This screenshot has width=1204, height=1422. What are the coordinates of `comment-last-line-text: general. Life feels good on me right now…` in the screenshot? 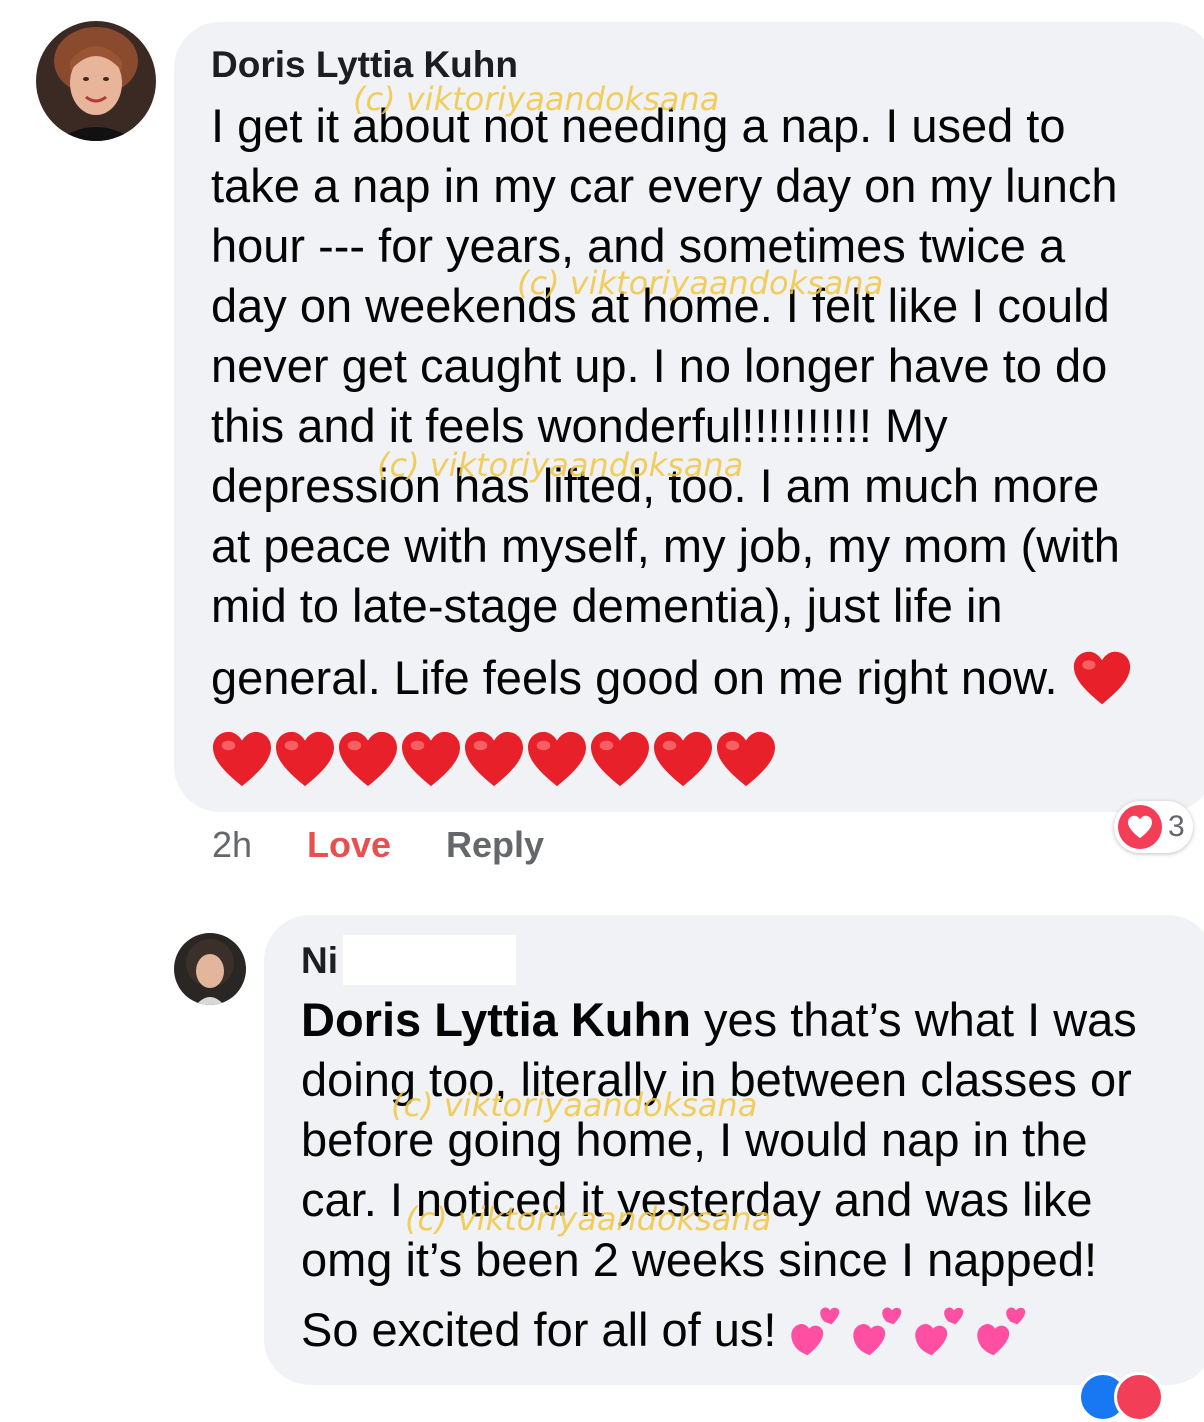 It's located at (634, 677).